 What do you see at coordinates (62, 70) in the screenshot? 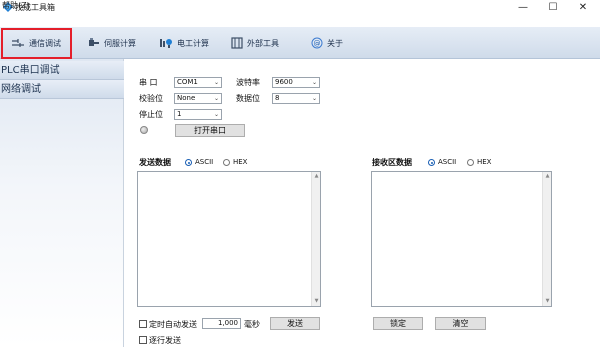
I see `sidebar-item-plc-serial: PLC串口调试` at bounding box center [62, 70].